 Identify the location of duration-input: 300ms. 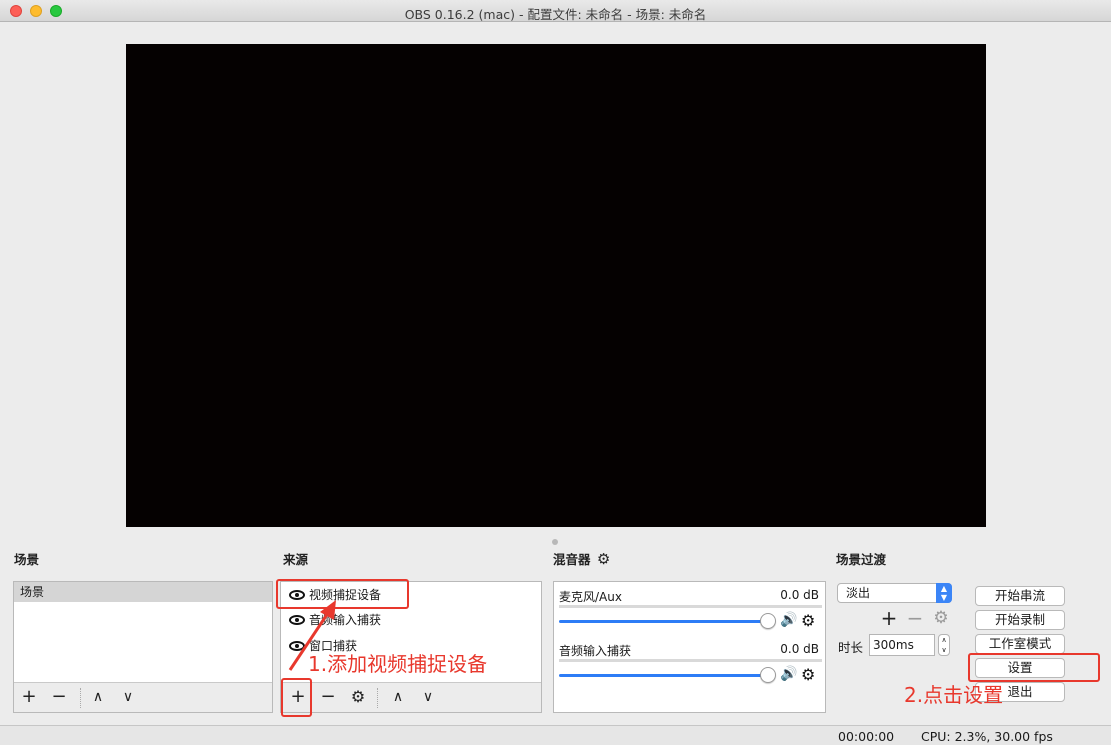
(902, 645).